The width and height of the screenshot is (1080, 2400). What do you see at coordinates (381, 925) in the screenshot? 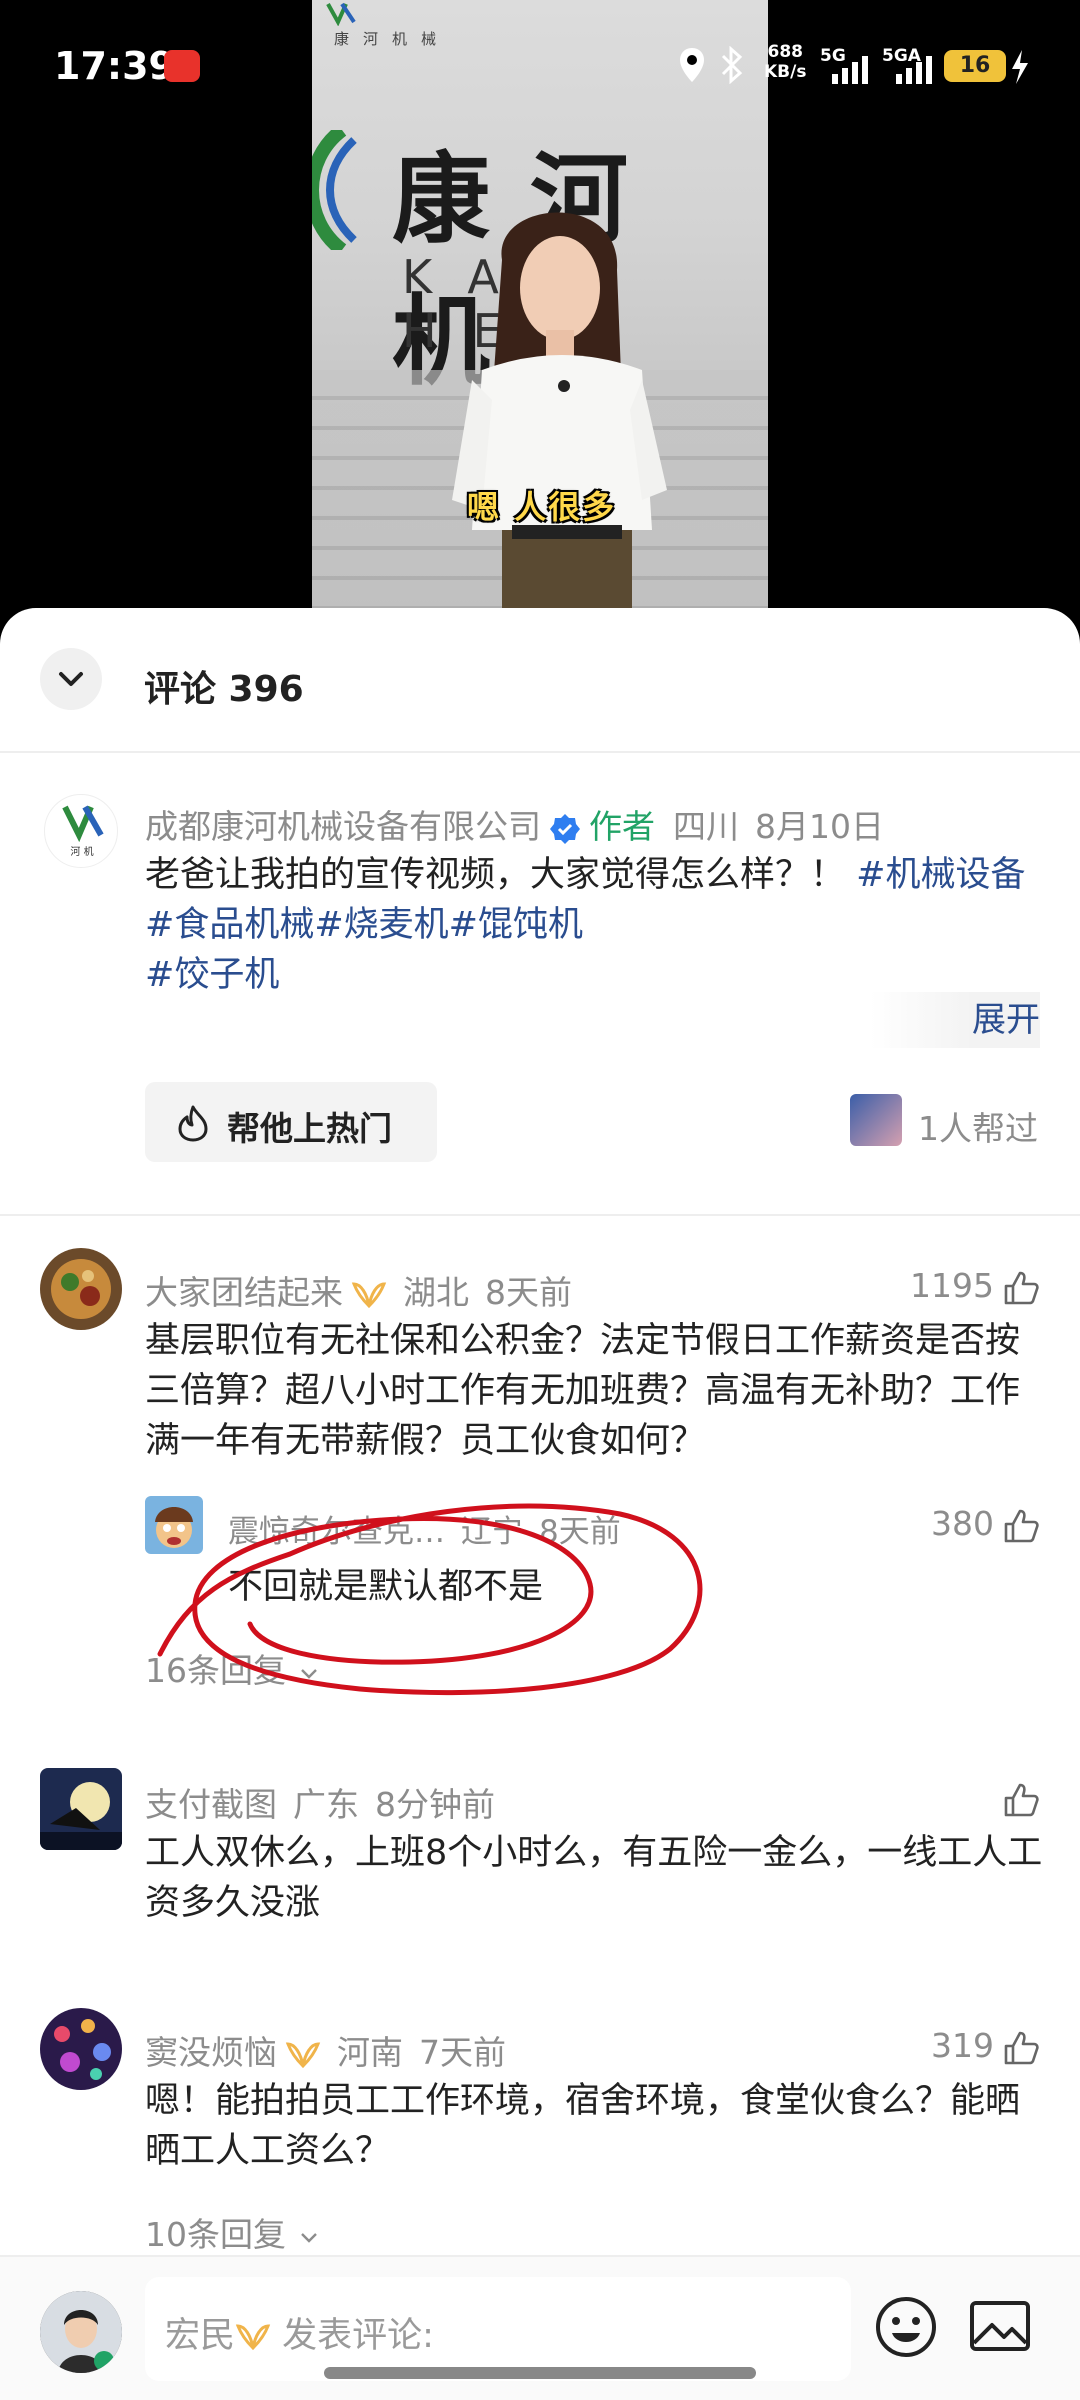
I see `hashtag-link: #烧麦机` at bounding box center [381, 925].